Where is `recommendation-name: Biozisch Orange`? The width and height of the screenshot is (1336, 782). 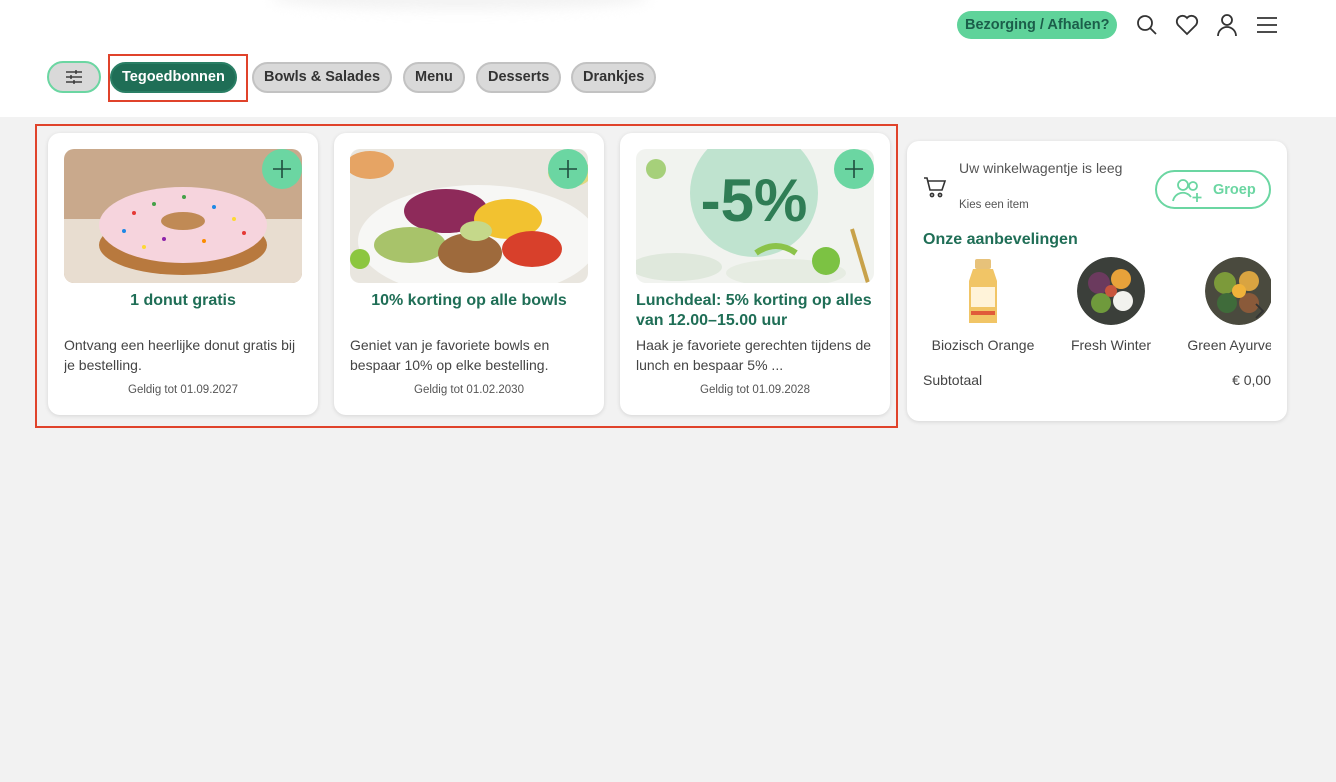
recommendation-name: Biozisch Orange is located at coordinates (983, 345).